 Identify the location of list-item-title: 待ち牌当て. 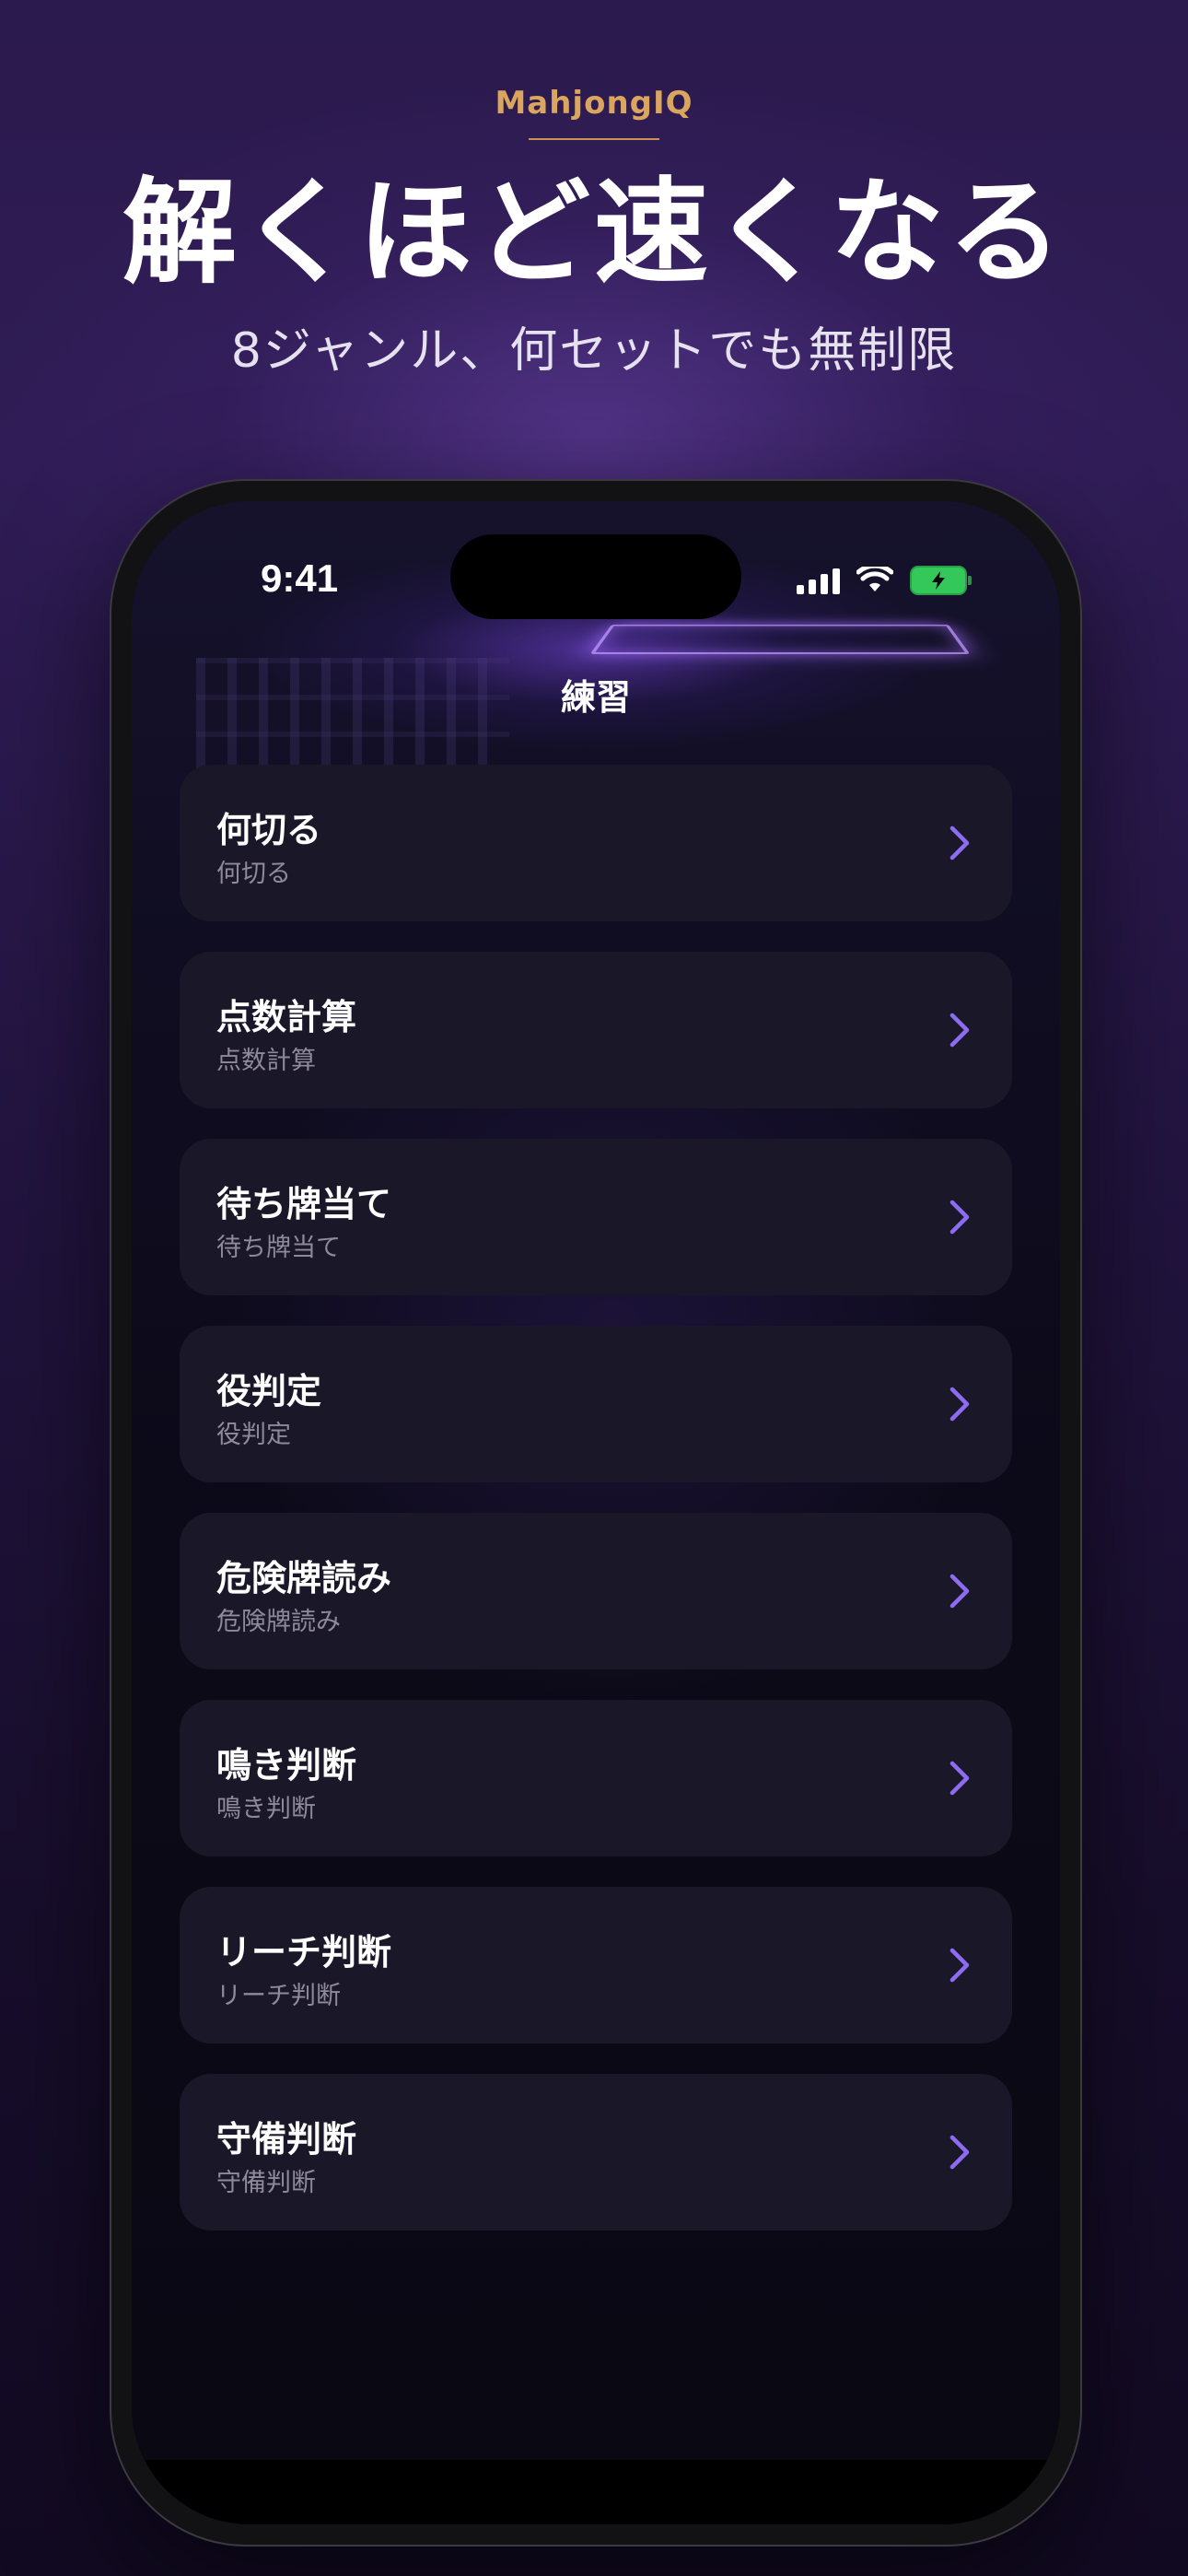
(304, 1204).